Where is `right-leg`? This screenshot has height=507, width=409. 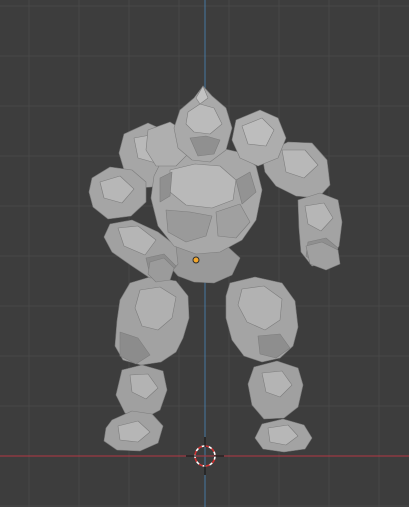
right-leg is located at coordinates (146, 364).